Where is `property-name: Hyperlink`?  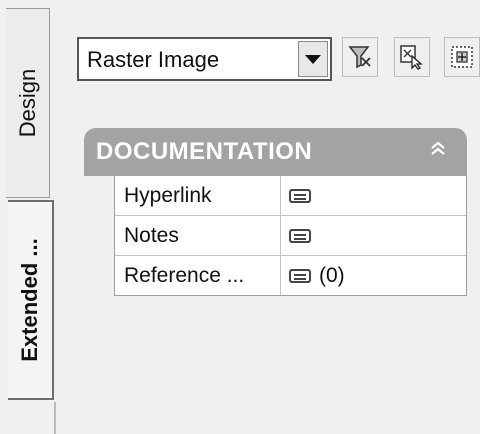 property-name: Hyperlink is located at coordinates (198, 195).